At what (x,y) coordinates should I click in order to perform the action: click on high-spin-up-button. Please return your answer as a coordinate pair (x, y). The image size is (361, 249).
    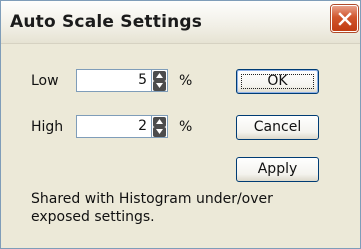
    Looking at the image, I should click on (159, 122).